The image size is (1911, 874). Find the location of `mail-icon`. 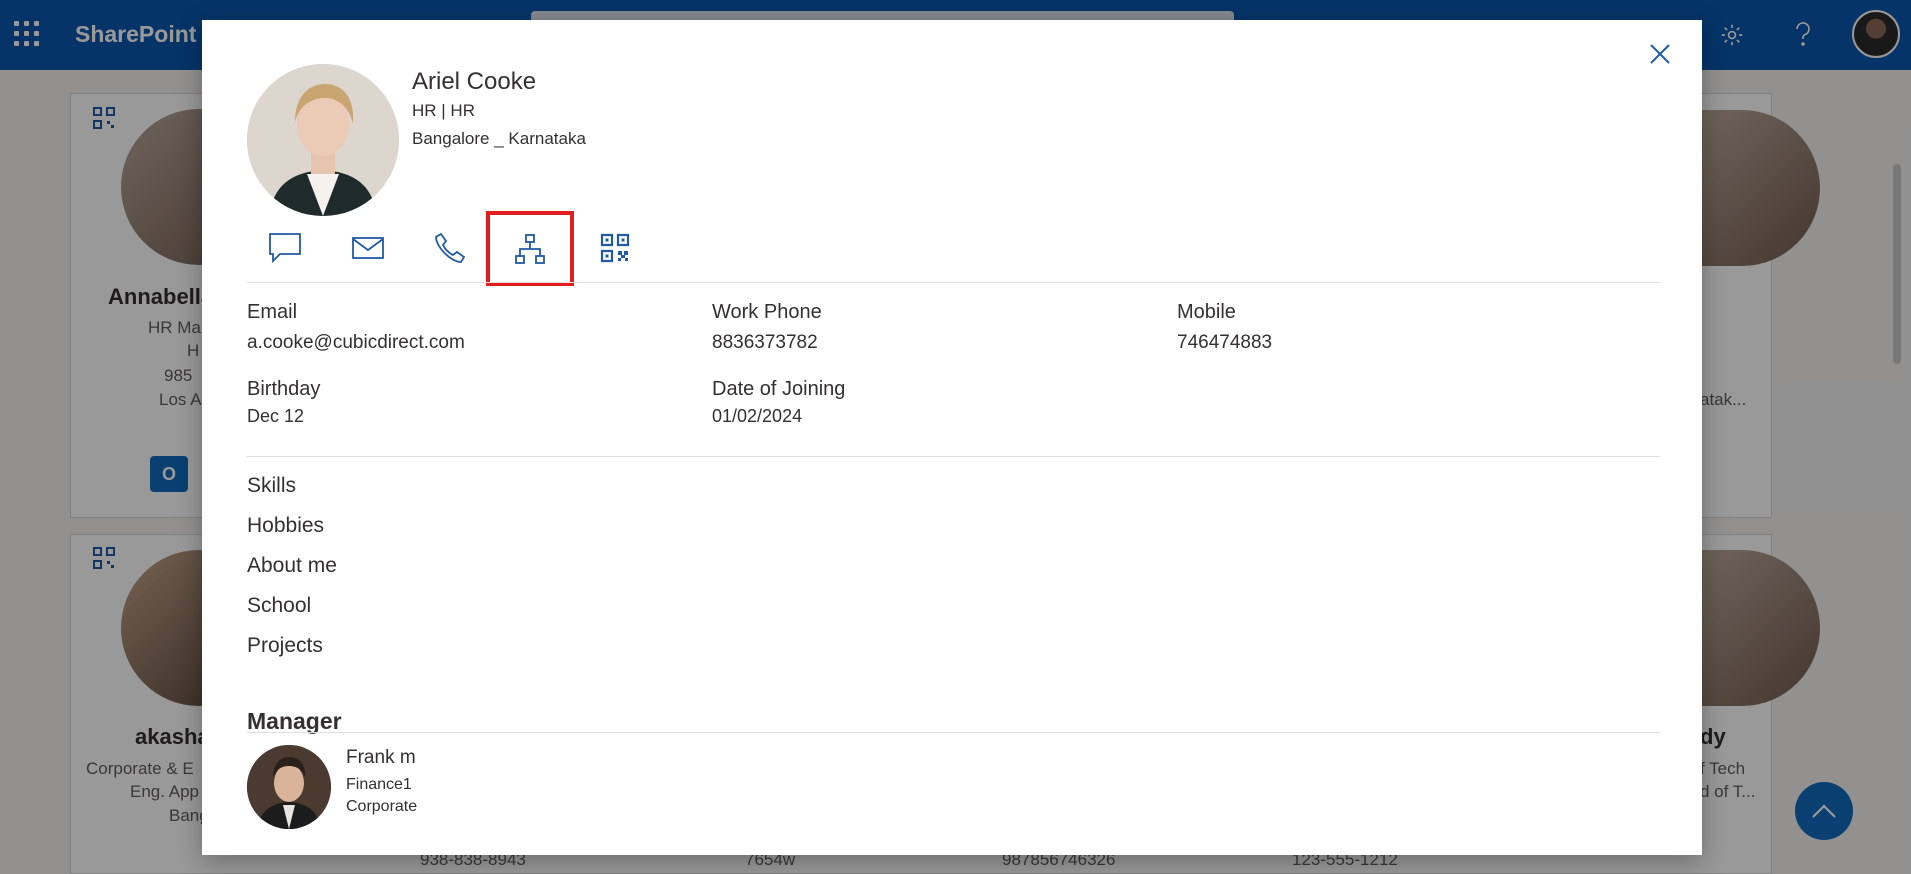

mail-icon is located at coordinates (368, 248).